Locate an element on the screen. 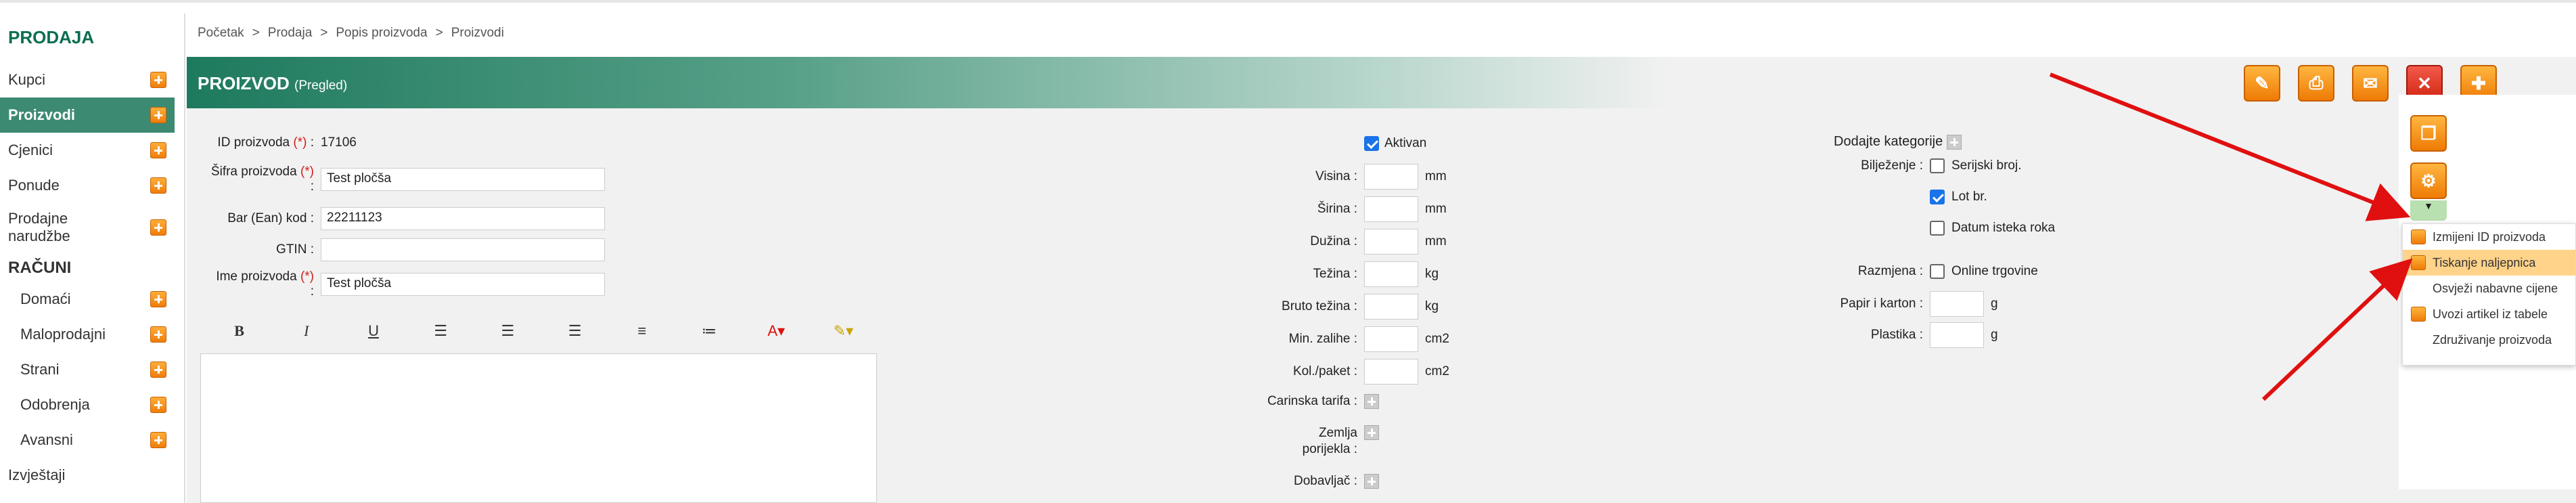 The image size is (2576, 503). page-title: PROIZVOD (Pregled) is located at coordinates (272, 84).